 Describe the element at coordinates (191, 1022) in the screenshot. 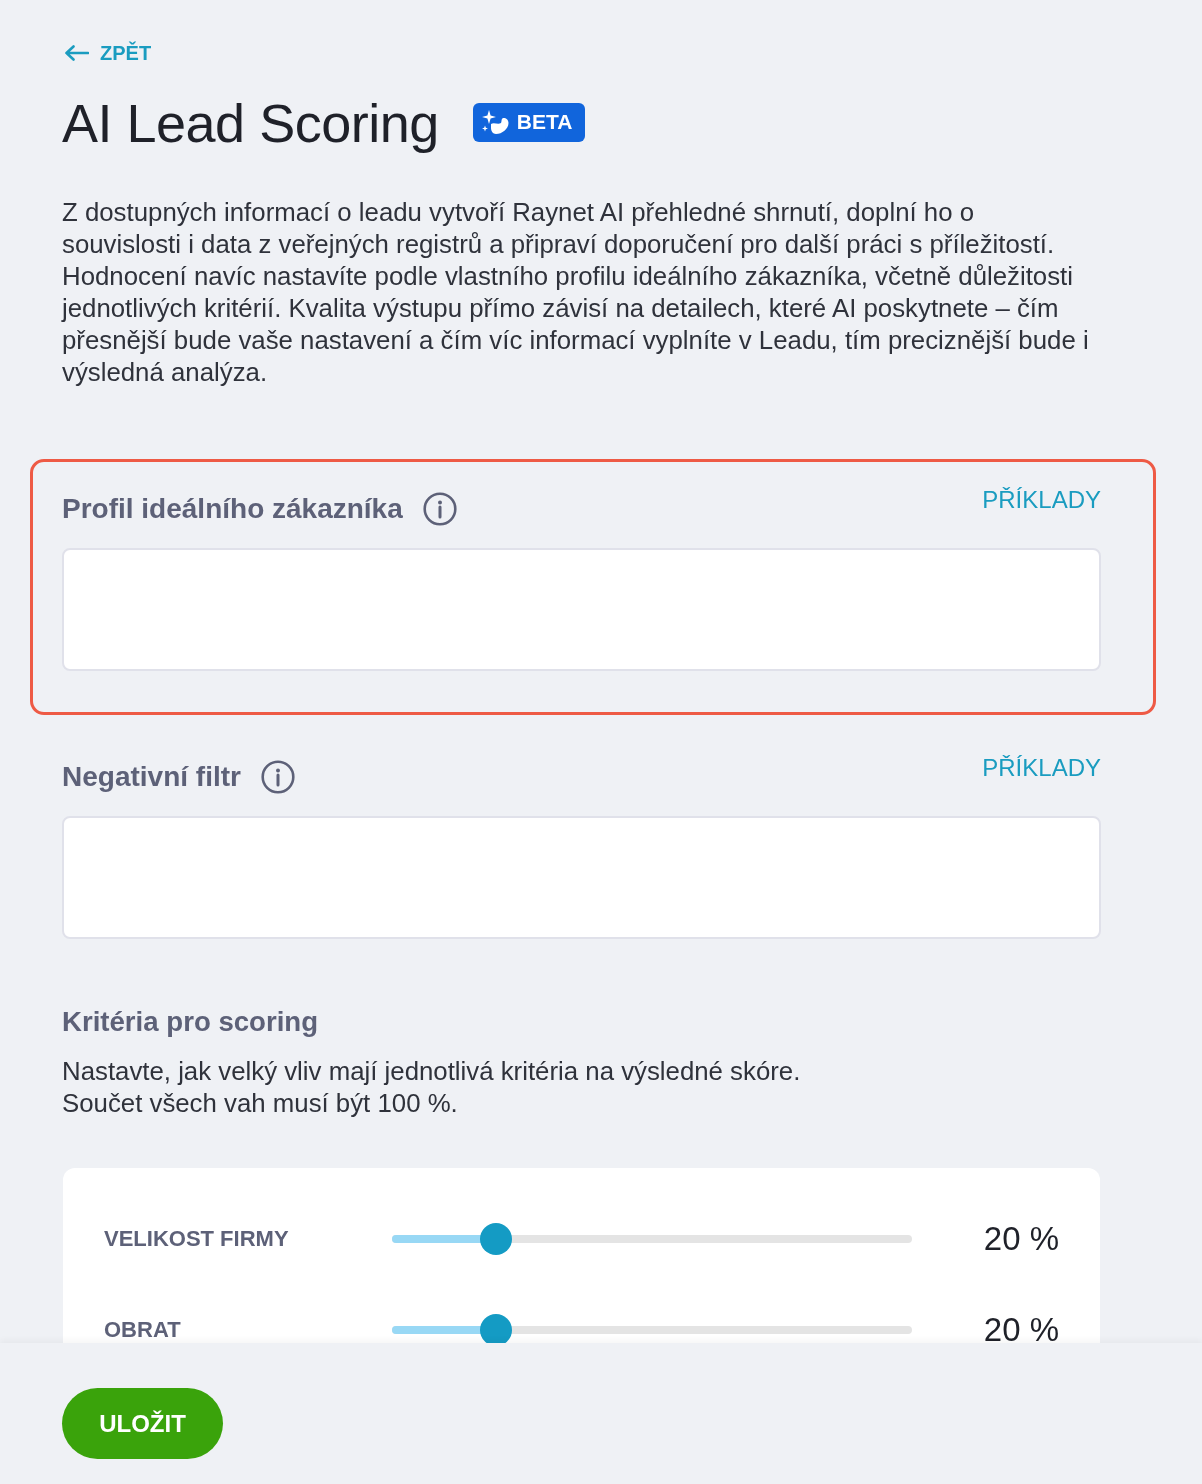

I see `section-heading: Kritéria pro scoring` at that location.